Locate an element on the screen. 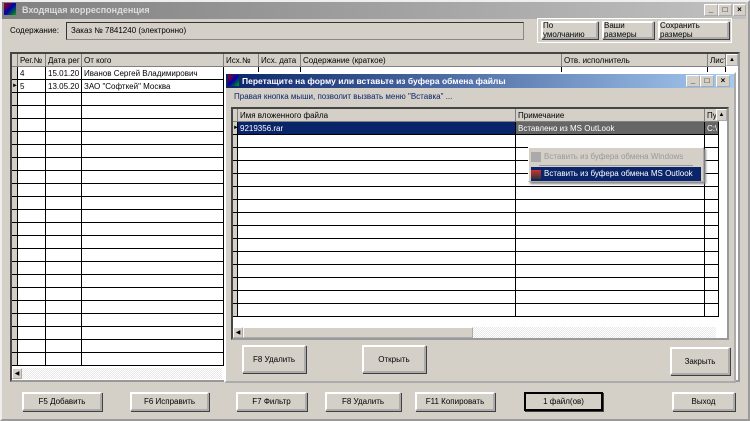 This screenshot has height=421, width=750. col-summary: Содержание (краткое) is located at coordinates (431, 60).